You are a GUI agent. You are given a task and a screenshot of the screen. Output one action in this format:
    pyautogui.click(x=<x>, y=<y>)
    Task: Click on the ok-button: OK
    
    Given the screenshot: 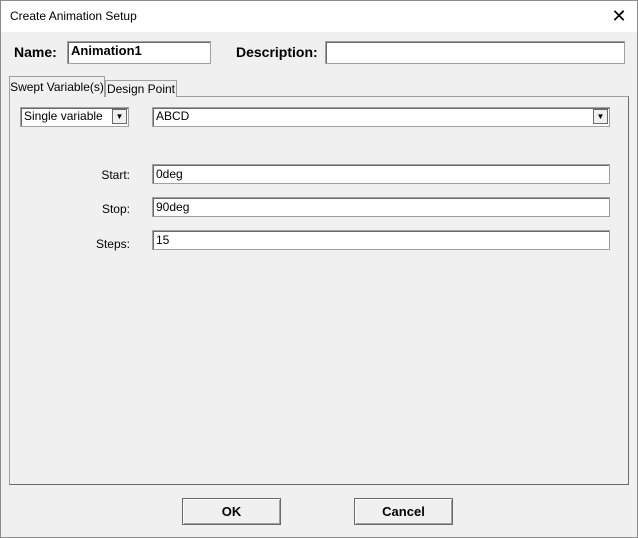 What is the action you would take?
    pyautogui.click(x=231, y=511)
    